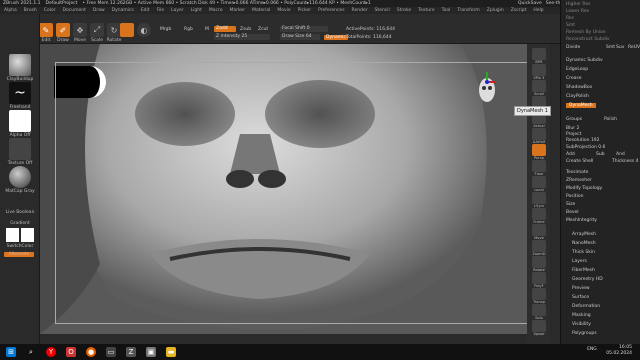 The width and height of the screenshot is (640, 360). I want to click on menu-file: File, so click(161, 10).